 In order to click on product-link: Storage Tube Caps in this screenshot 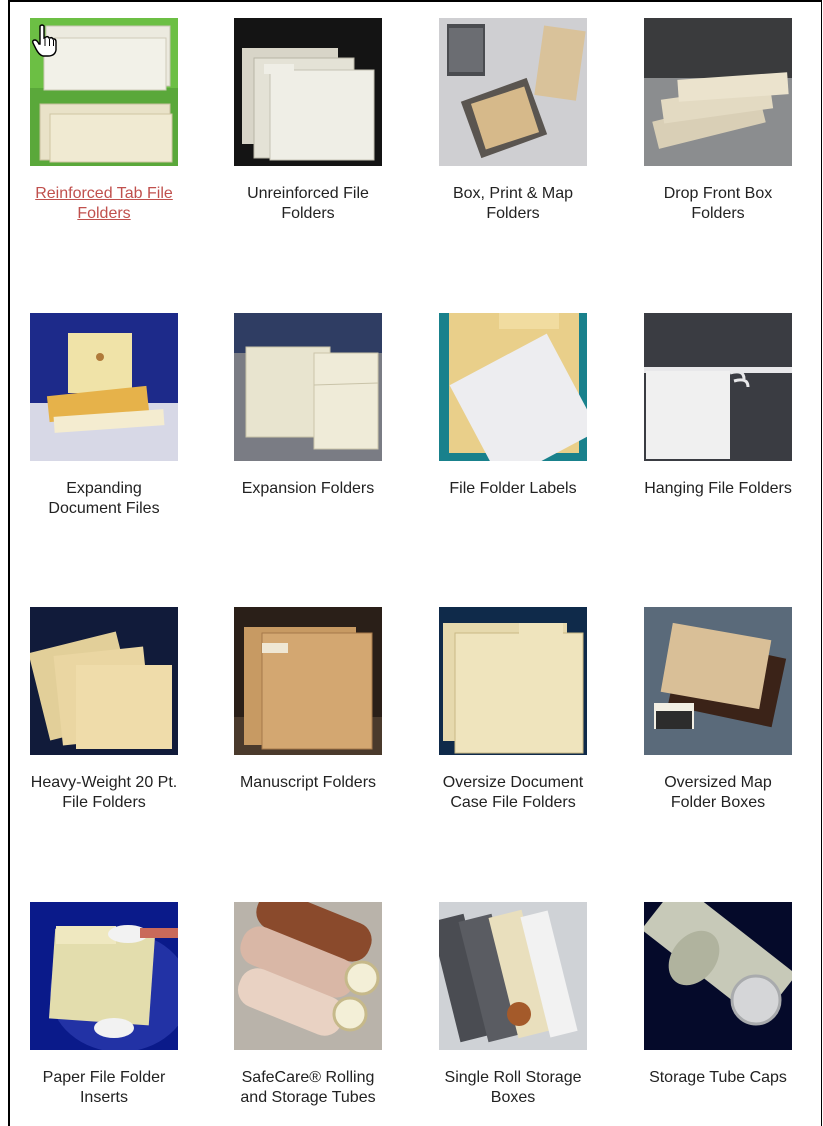, I will do `click(718, 1078)`.